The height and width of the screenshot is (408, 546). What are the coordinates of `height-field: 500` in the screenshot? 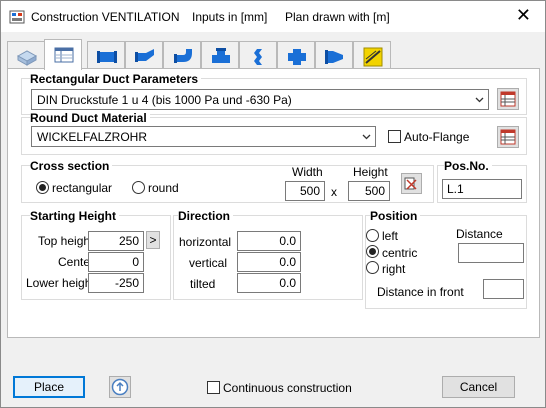 It's located at (369, 191).